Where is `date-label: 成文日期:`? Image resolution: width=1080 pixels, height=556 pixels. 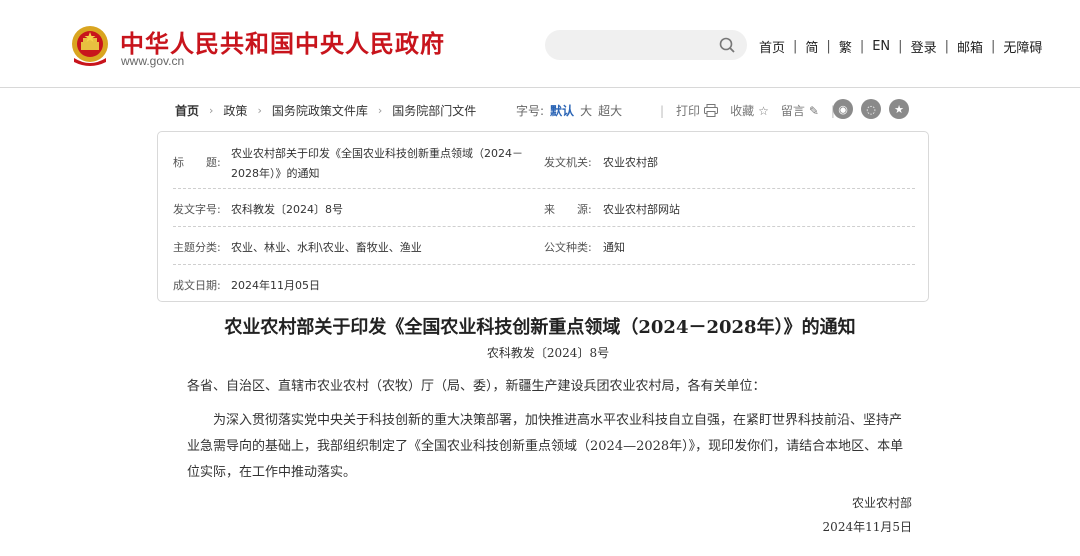 date-label: 成文日期: is located at coordinates (197, 285).